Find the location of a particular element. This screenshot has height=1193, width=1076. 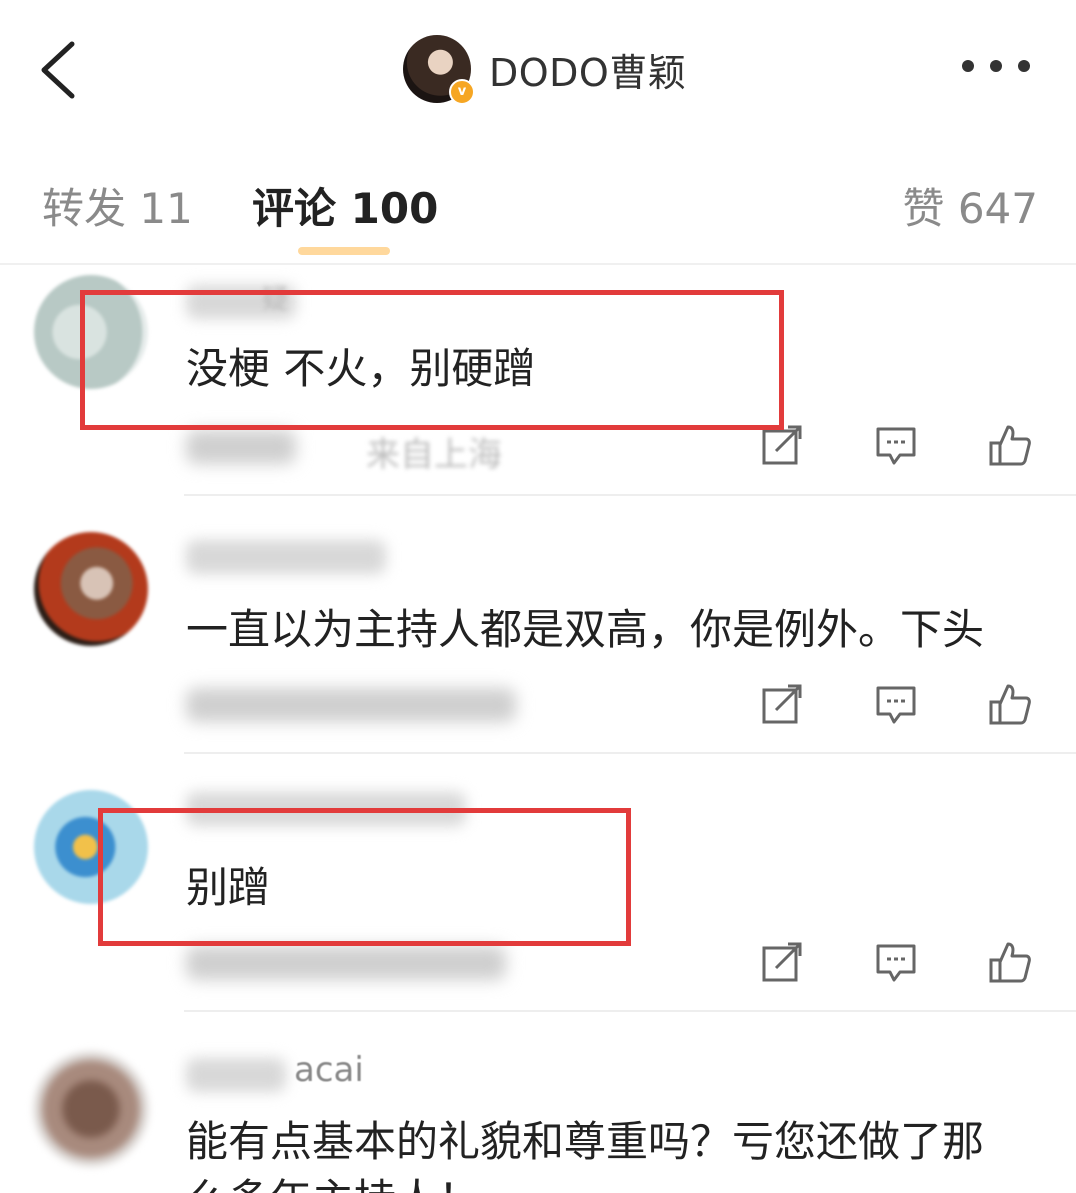

username: DODO曹颖 is located at coordinates (587, 69).